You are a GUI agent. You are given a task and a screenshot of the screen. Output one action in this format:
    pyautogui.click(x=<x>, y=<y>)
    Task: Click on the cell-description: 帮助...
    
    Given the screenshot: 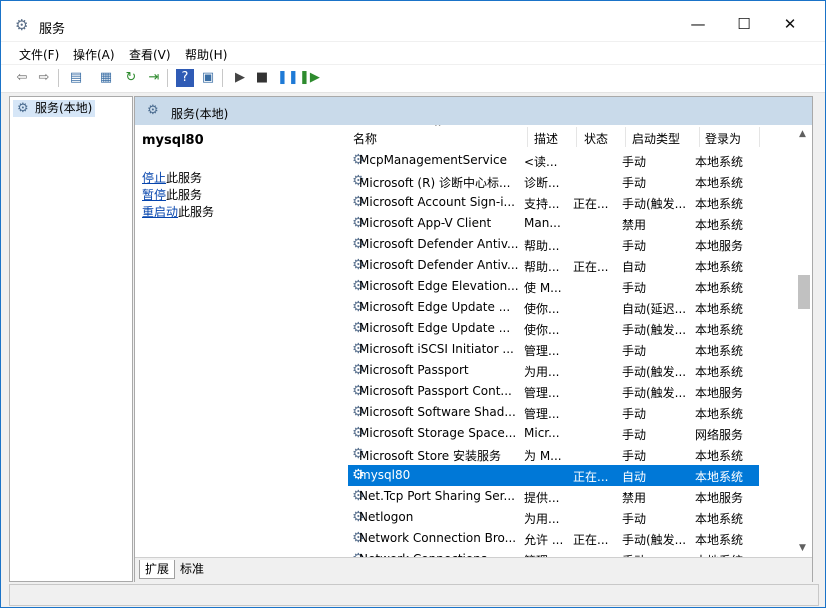 What is the action you would take?
    pyautogui.click(x=542, y=246)
    